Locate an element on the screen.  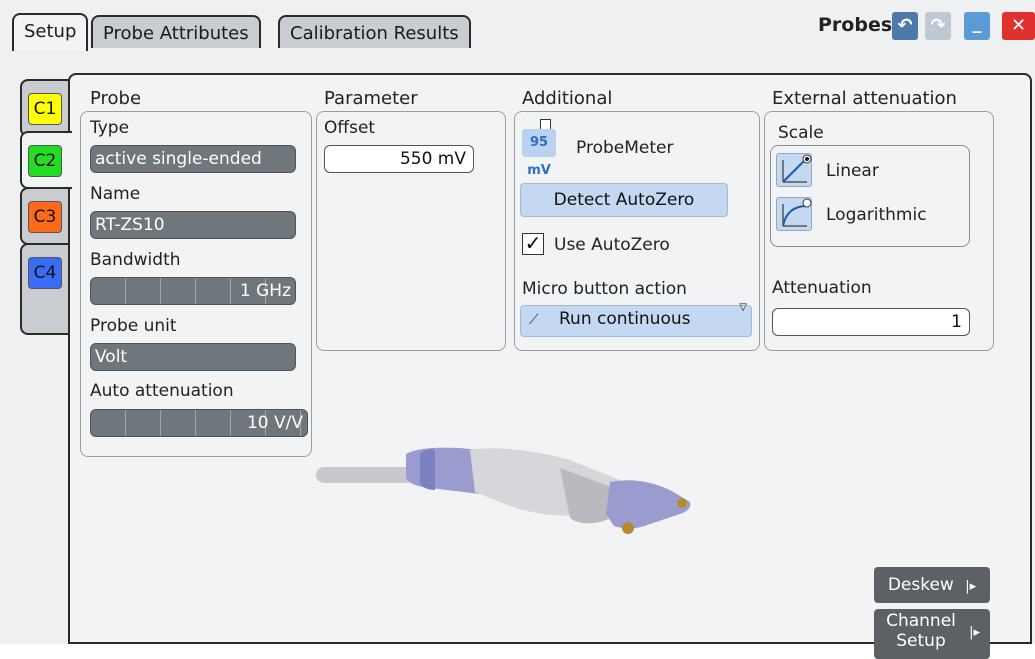
undo-icon: ↶ is located at coordinates (905, 25).